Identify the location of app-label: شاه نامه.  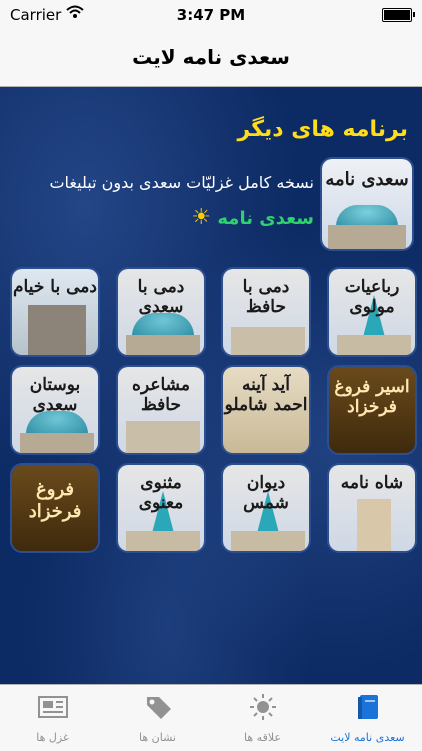
(372, 483).